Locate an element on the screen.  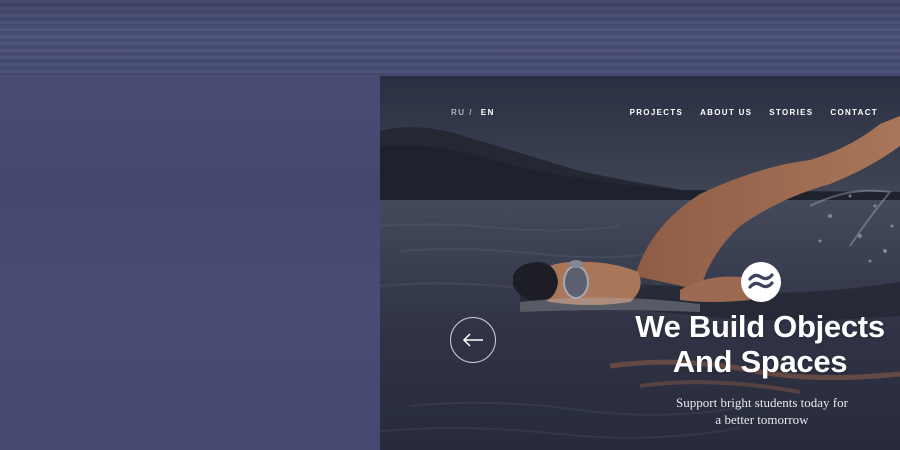
headline-line-1: We Build Objects is located at coordinates (760, 326).